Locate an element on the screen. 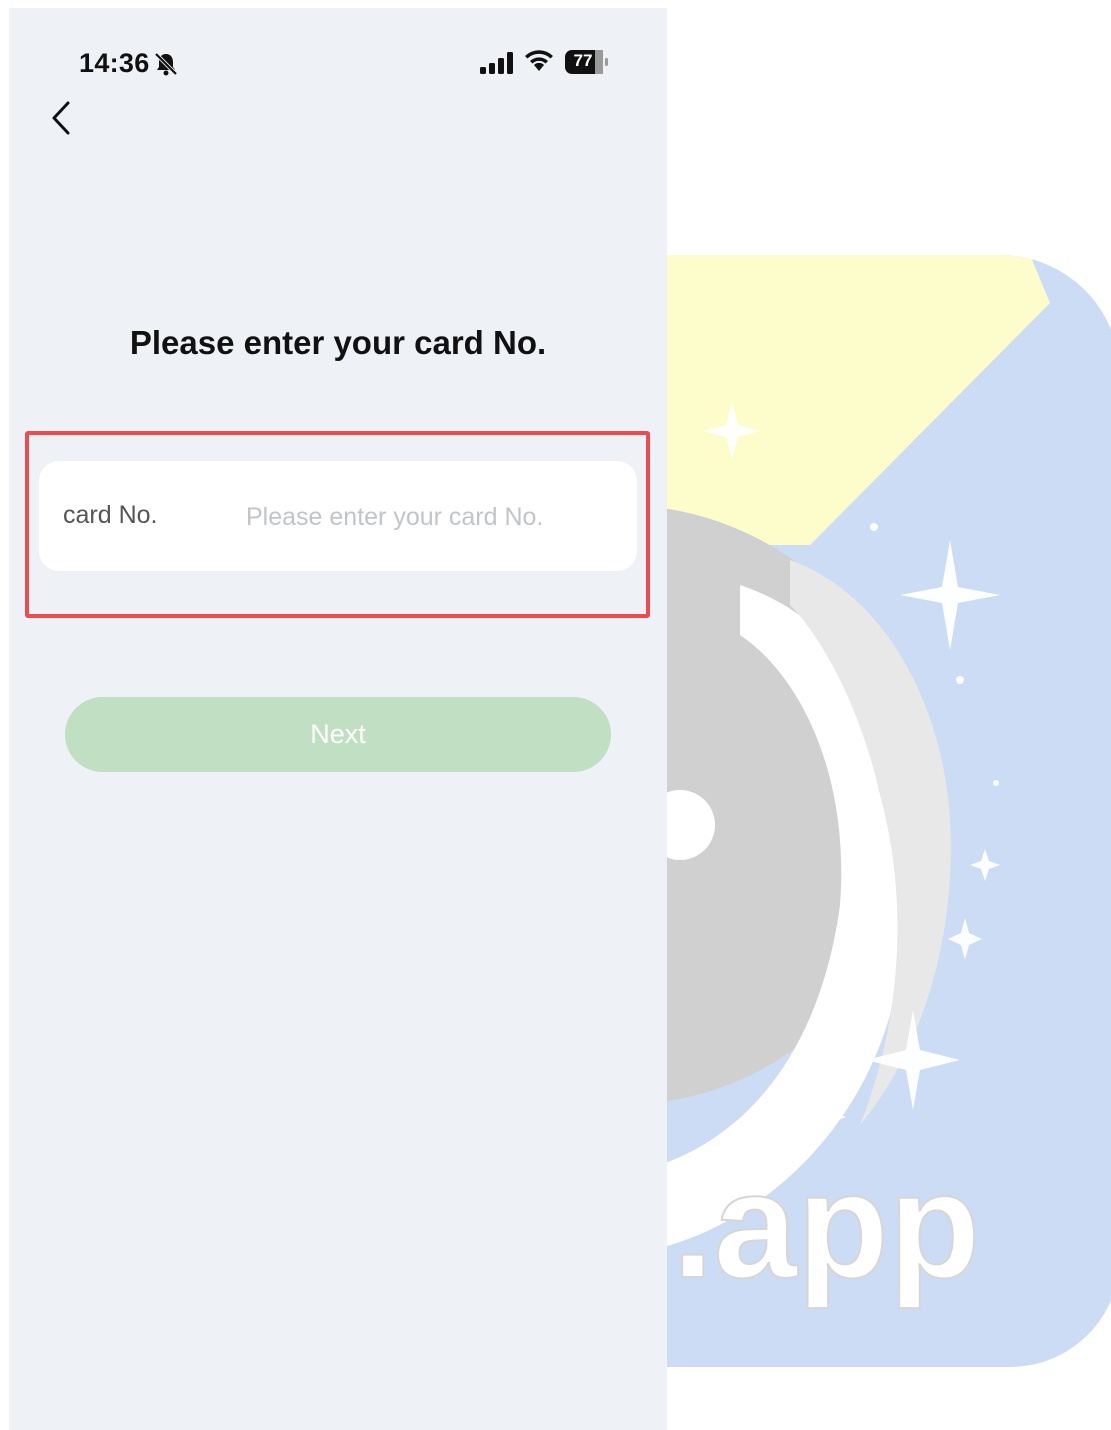 Image resolution: width=1111 pixels, height=1430 pixels. battery-level: 77 is located at coordinates (583, 60).